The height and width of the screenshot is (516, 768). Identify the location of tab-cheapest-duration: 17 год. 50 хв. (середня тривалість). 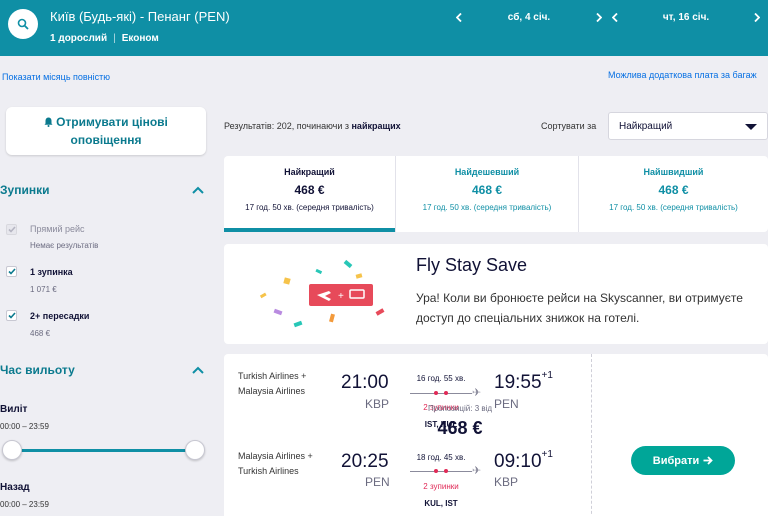
(487, 207).